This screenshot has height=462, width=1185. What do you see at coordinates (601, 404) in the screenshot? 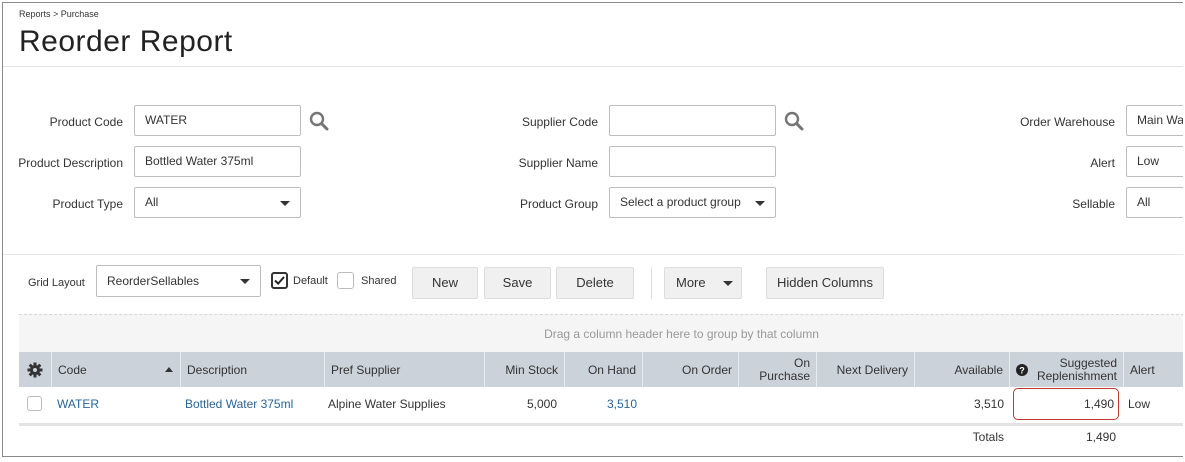
I see `row-on-hand-link: 3,510` at bounding box center [601, 404].